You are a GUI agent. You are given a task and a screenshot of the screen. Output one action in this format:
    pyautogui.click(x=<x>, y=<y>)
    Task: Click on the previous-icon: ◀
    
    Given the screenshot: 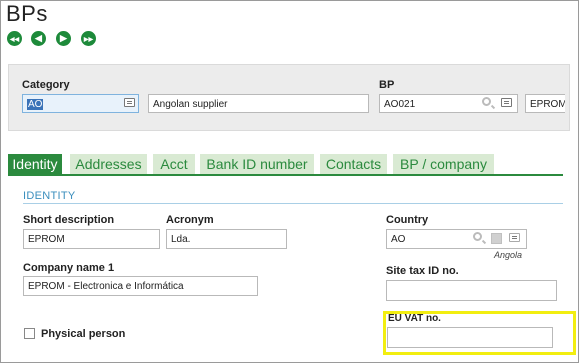 What is the action you would take?
    pyautogui.click(x=38, y=38)
    